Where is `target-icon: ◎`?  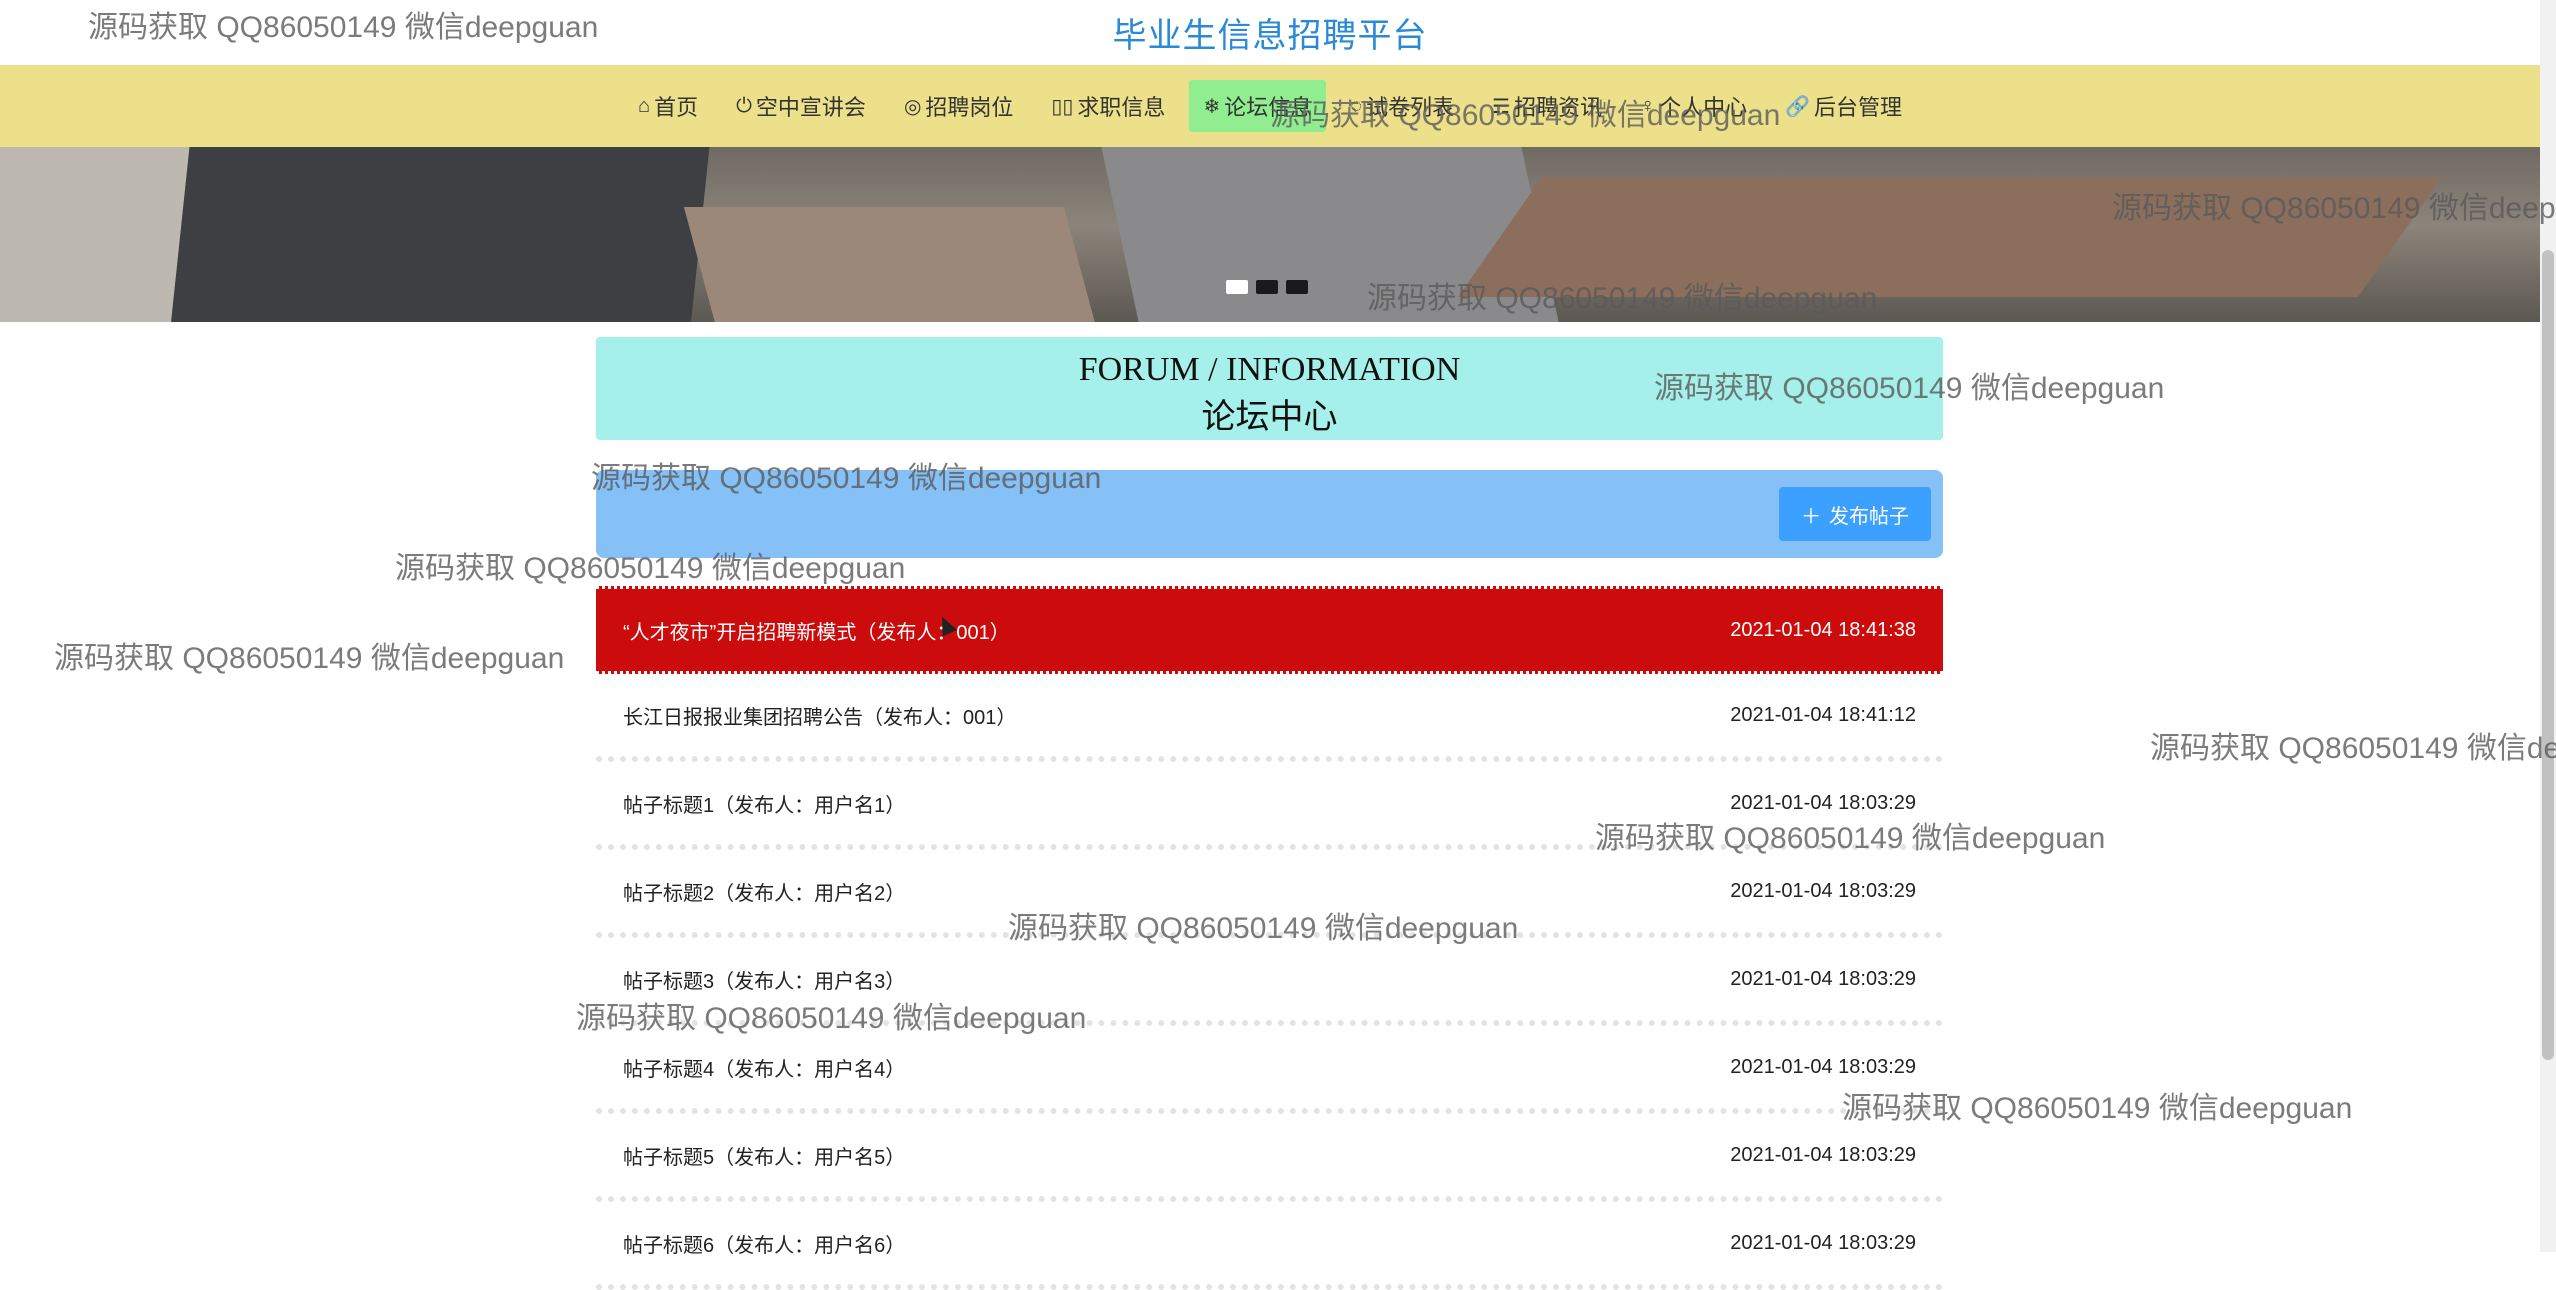
target-icon: ◎ is located at coordinates (912, 106).